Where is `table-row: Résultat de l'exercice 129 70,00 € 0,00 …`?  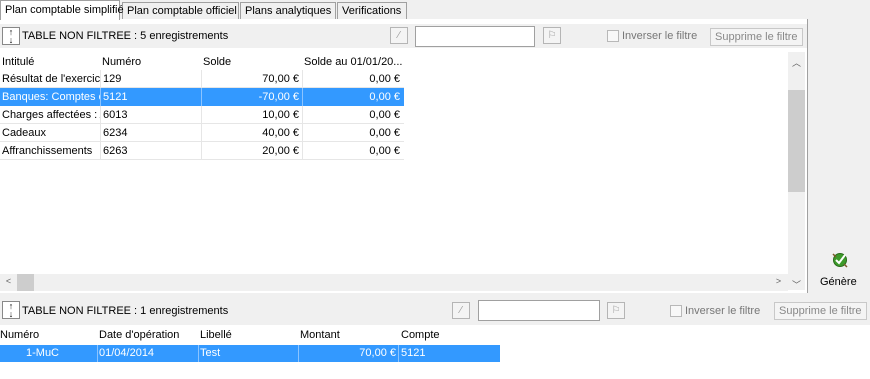 table-row: Résultat de l'exercice 129 70,00 € 0,00 … is located at coordinates (202, 79).